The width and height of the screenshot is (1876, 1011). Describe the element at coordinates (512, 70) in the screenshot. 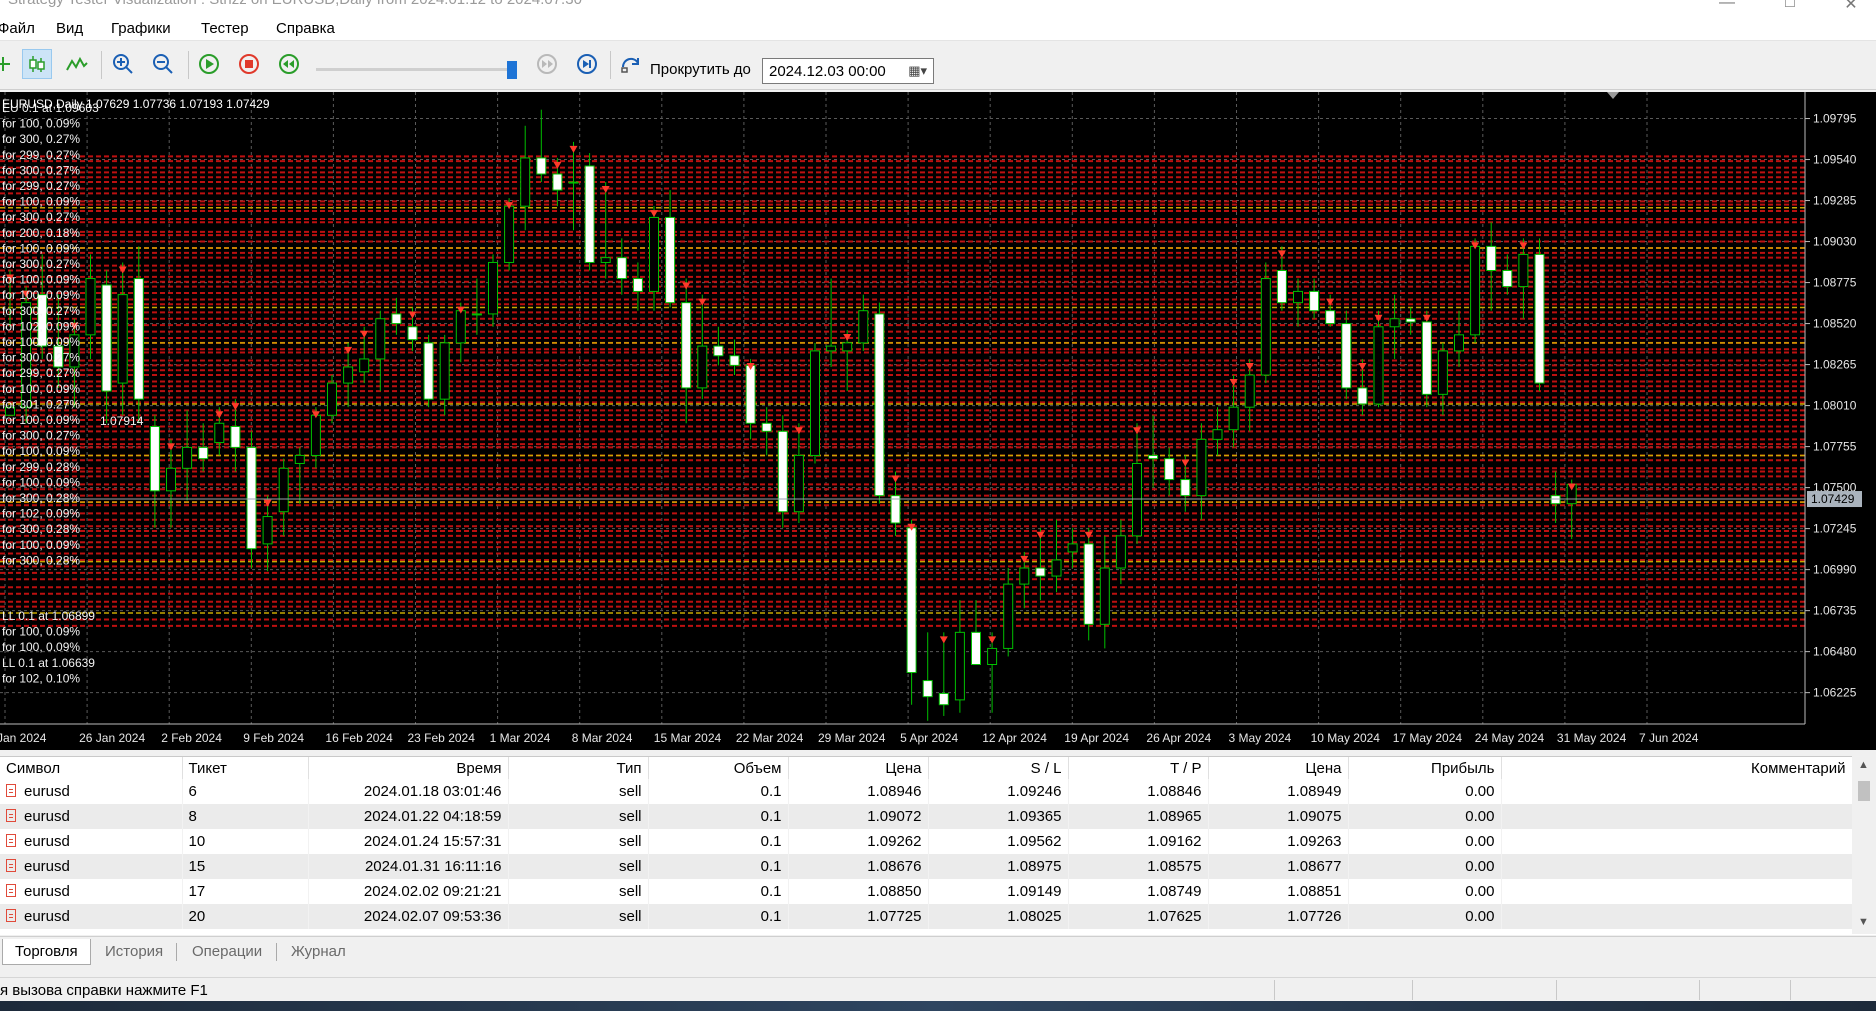

I see `speed-slider-thumb` at that location.